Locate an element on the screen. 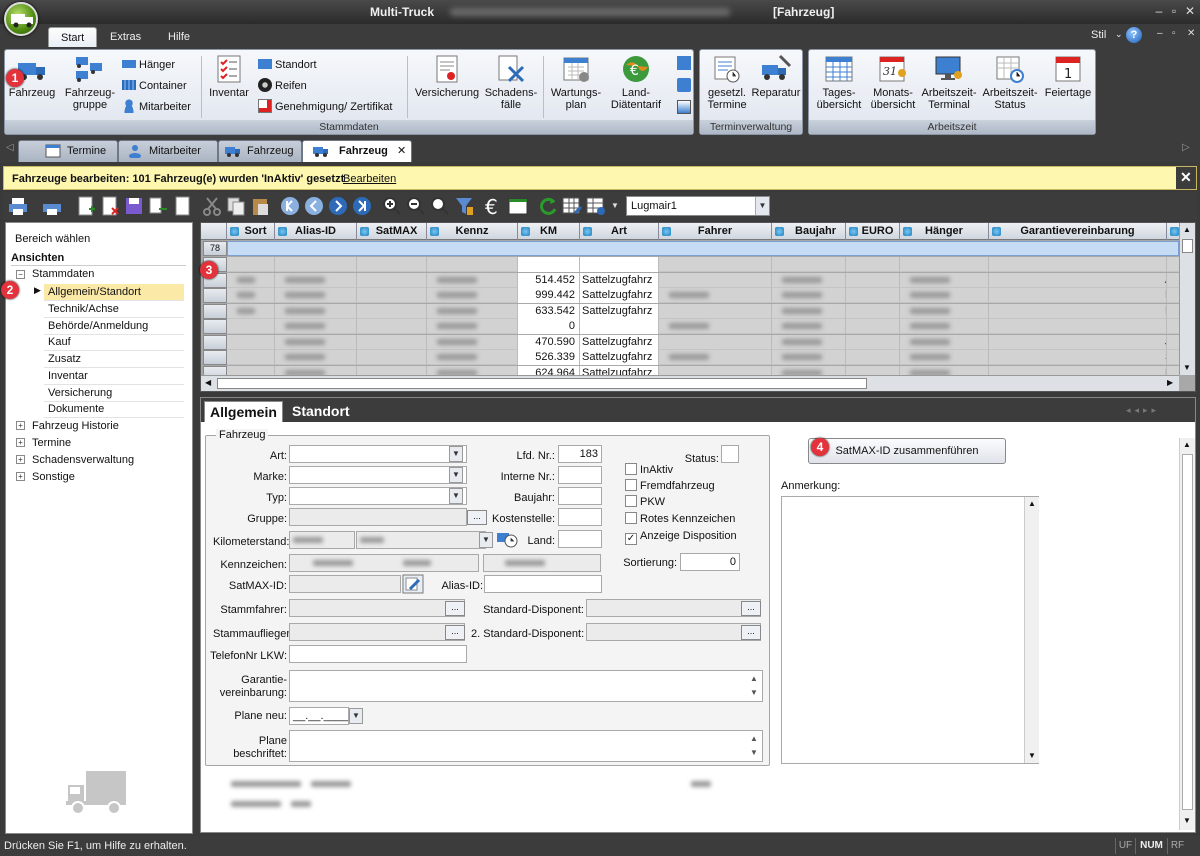  doc-tab-mitarbeiter: Mitarbeiter is located at coordinates (168, 151).